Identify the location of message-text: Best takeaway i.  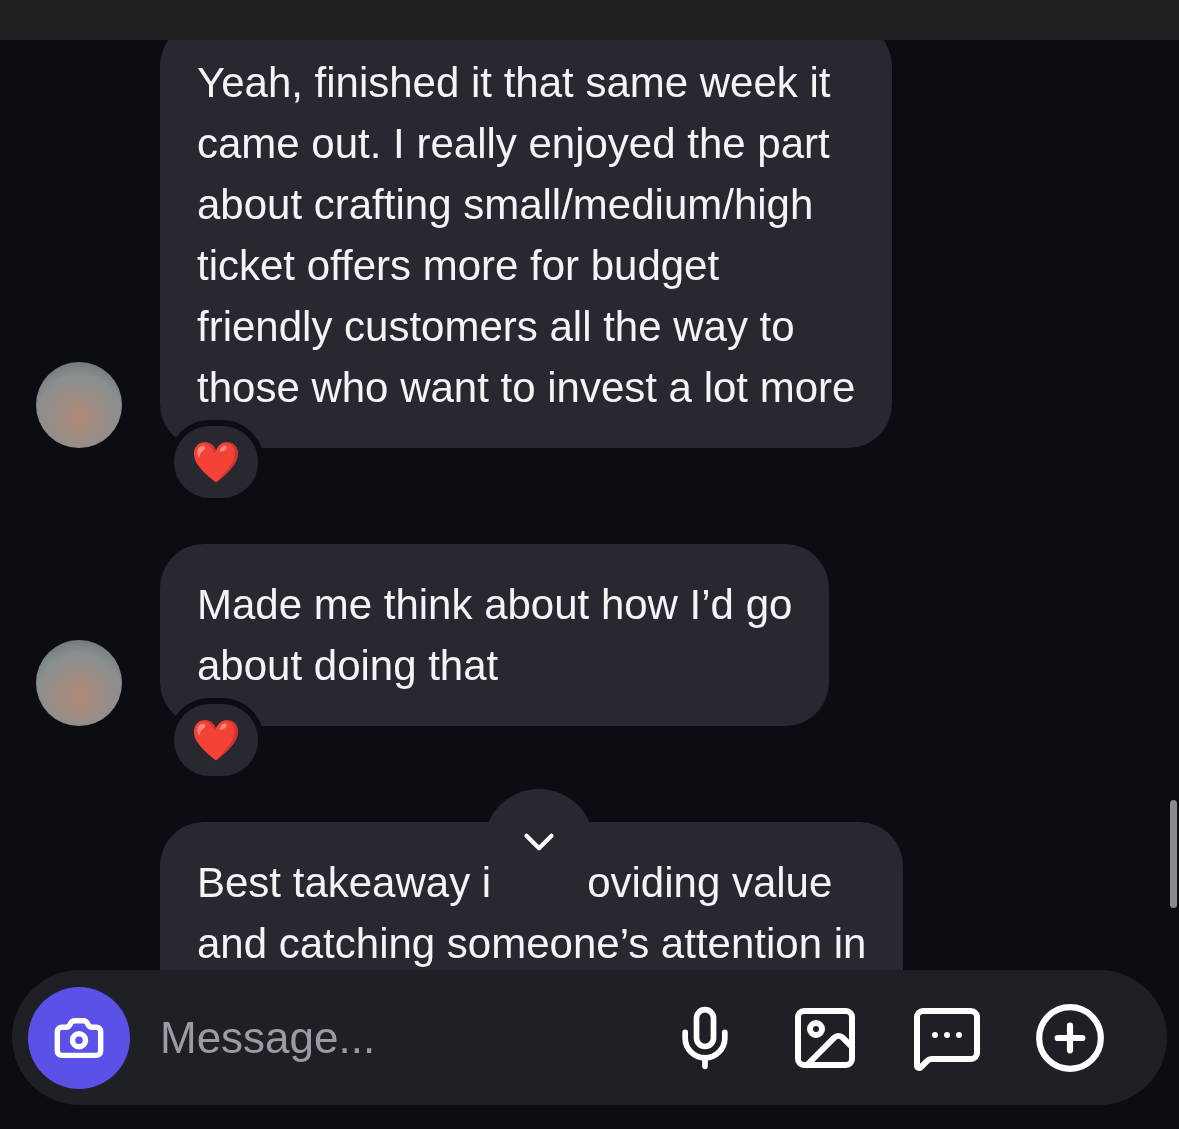
(344, 883).